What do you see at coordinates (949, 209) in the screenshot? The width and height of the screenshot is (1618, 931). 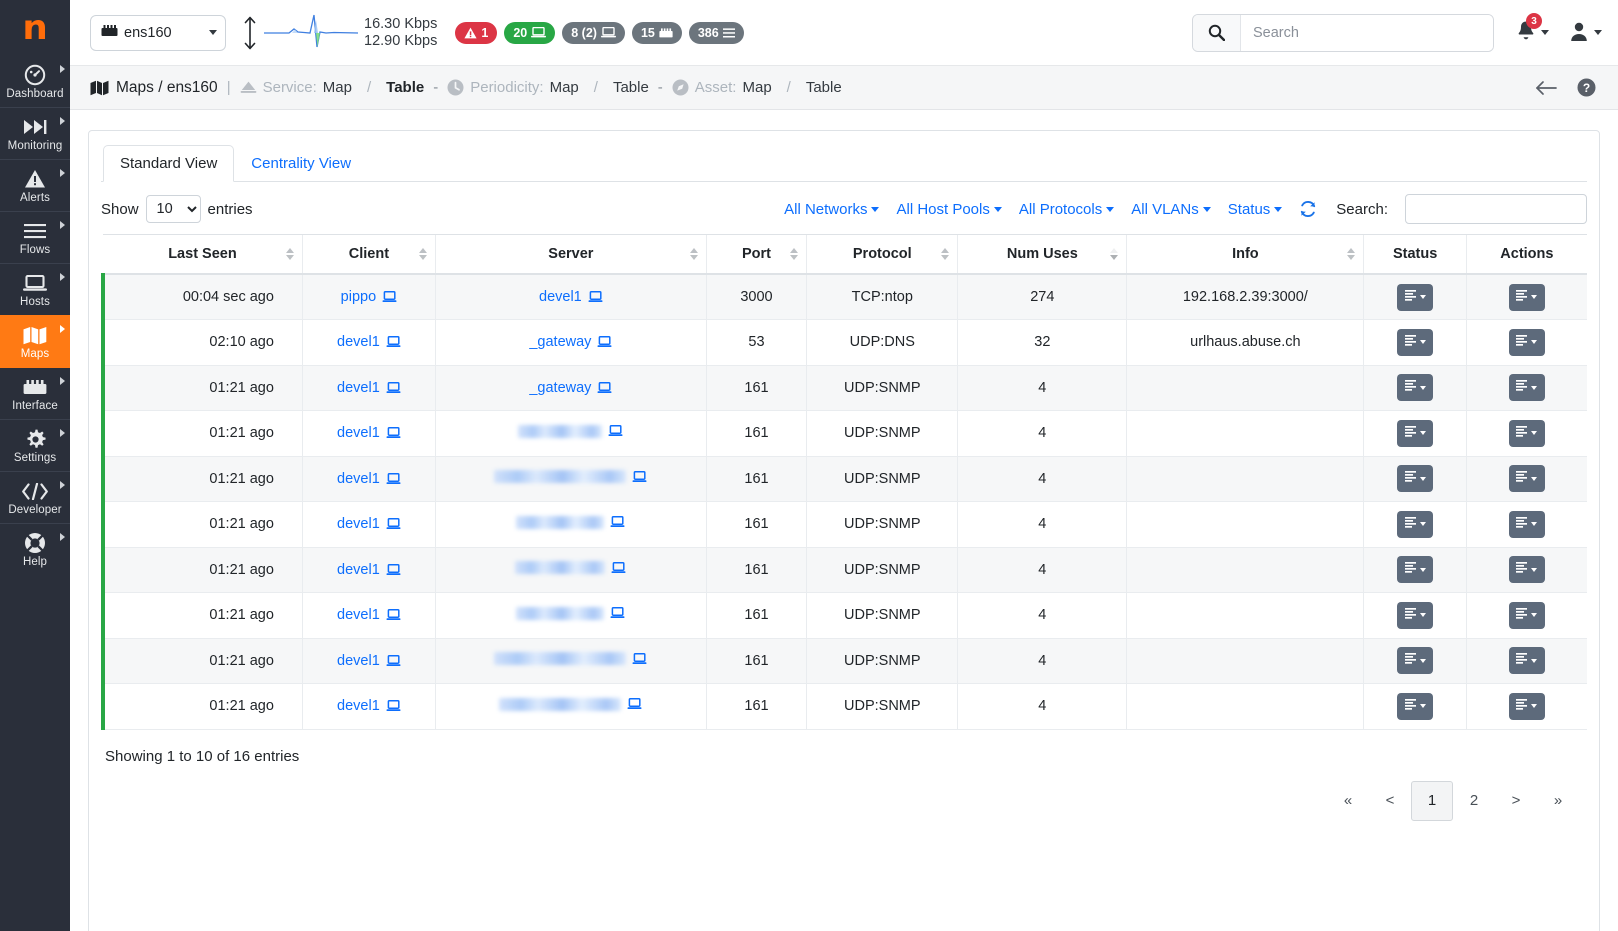 I see `filter-all-host-pools: All Host Pools` at bounding box center [949, 209].